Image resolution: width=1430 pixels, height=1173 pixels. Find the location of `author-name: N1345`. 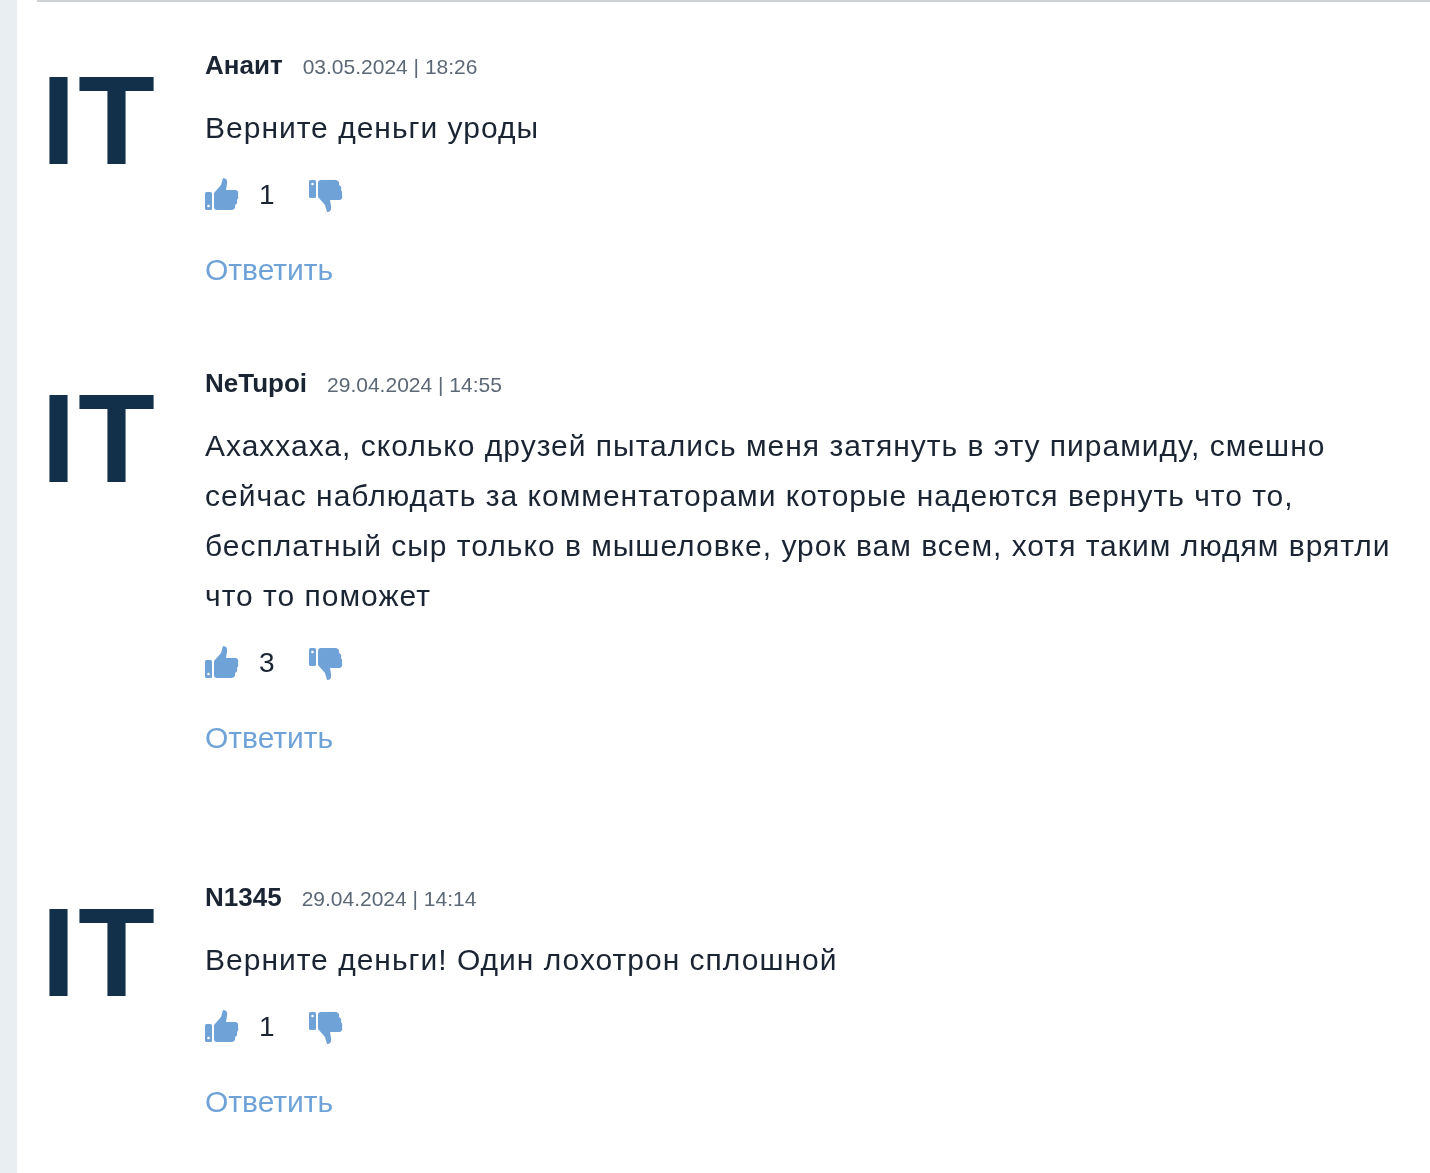

author-name: N1345 is located at coordinates (243, 897).